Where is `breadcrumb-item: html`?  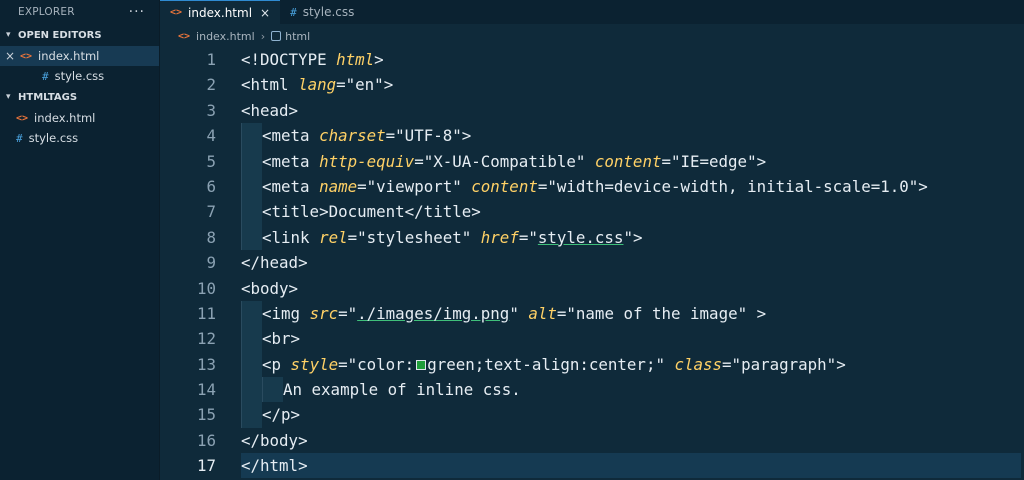 breadcrumb-item: html is located at coordinates (297, 36).